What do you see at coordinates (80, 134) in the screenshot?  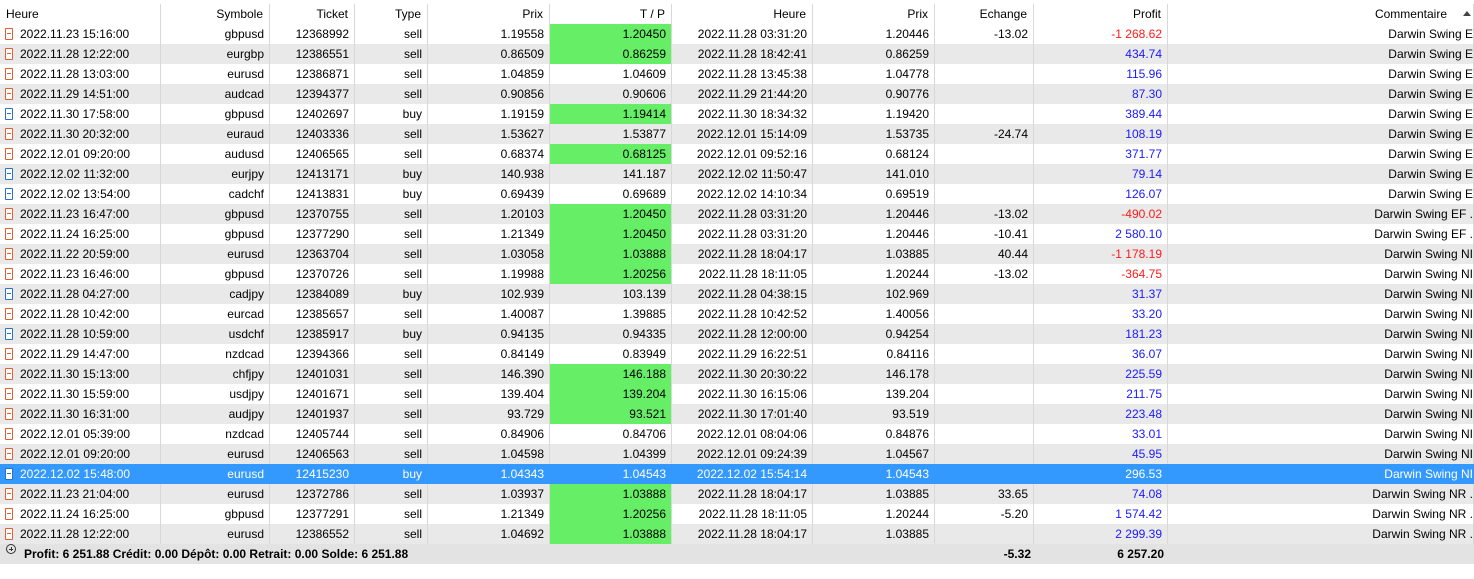 I see `cell-open-time: 2022.11.30 20:32:00` at bounding box center [80, 134].